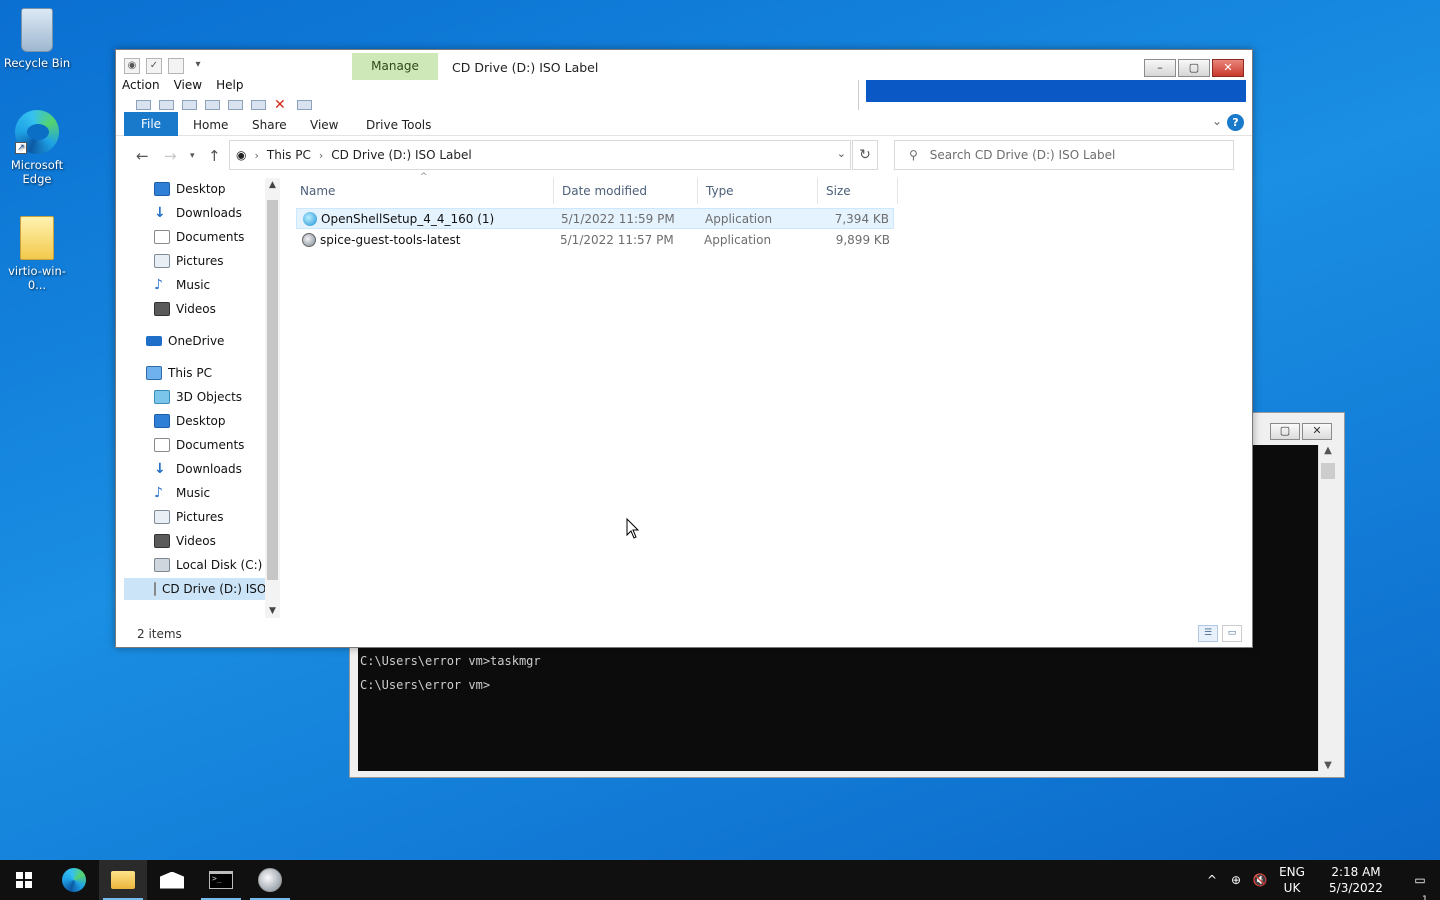 The image size is (1440, 900). I want to click on navigation-scrollbar: ▲ ▼, so click(272, 398).